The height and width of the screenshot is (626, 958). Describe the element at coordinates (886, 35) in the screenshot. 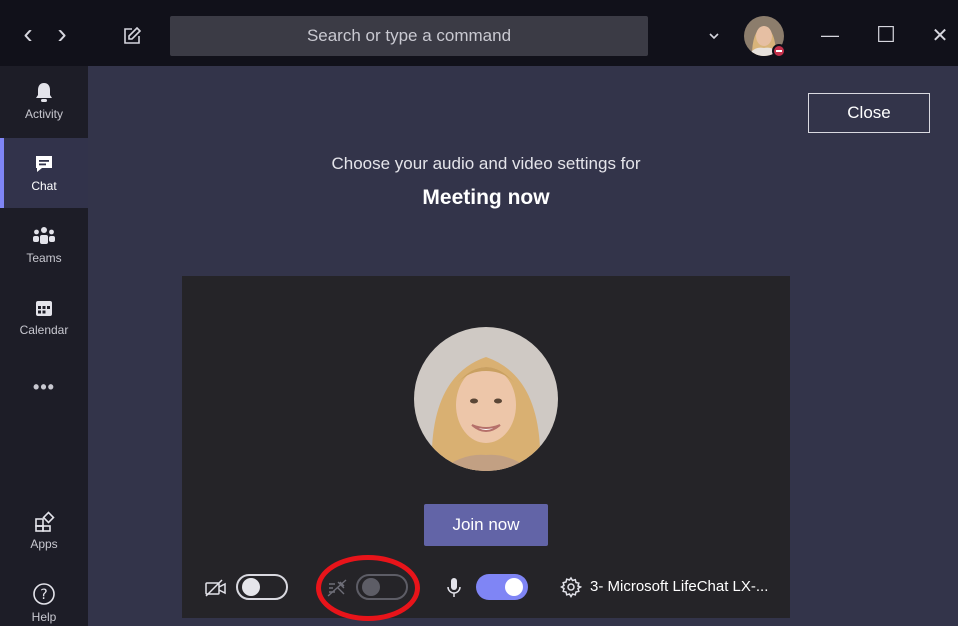

I see `maximize-button: ☐` at that location.